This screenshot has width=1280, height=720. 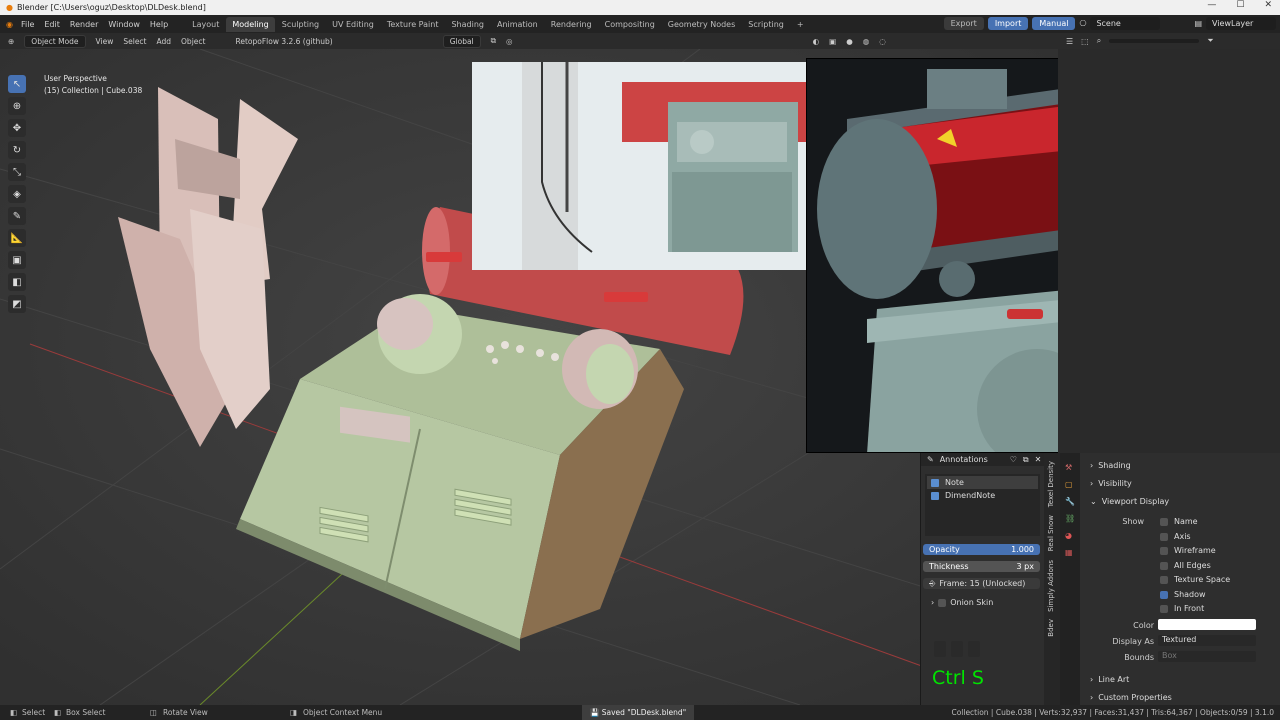 I want to click on outliner-search-icon: ⌕, so click(x=1099, y=41).